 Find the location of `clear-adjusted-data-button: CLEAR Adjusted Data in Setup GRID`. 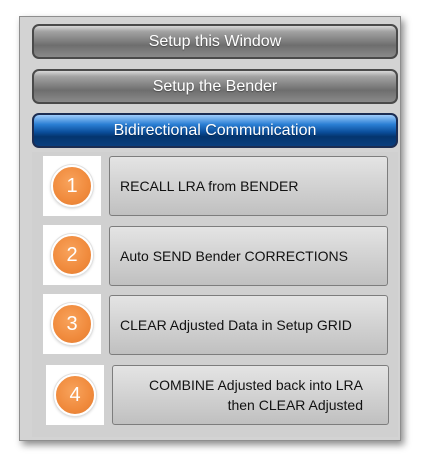

clear-adjusted-data-button: CLEAR Adjusted Data in Setup GRID is located at coordinates (248, 325).